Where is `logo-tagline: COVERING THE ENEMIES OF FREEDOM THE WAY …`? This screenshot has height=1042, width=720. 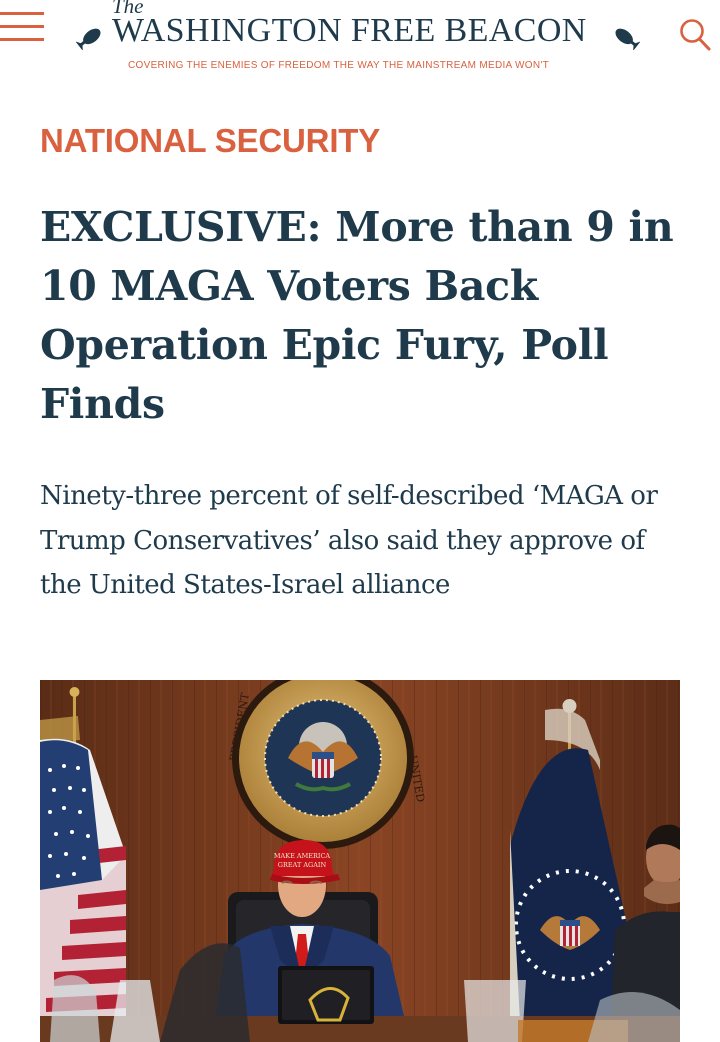
logo-tagline: COVERING THE ENEMIES OF FREEDOM THE WAY … is located at coordinates (339, 65).